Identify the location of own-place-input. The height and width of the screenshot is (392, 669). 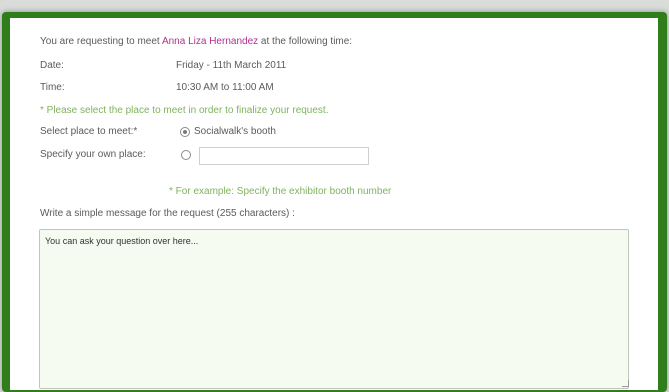
(284, 156).